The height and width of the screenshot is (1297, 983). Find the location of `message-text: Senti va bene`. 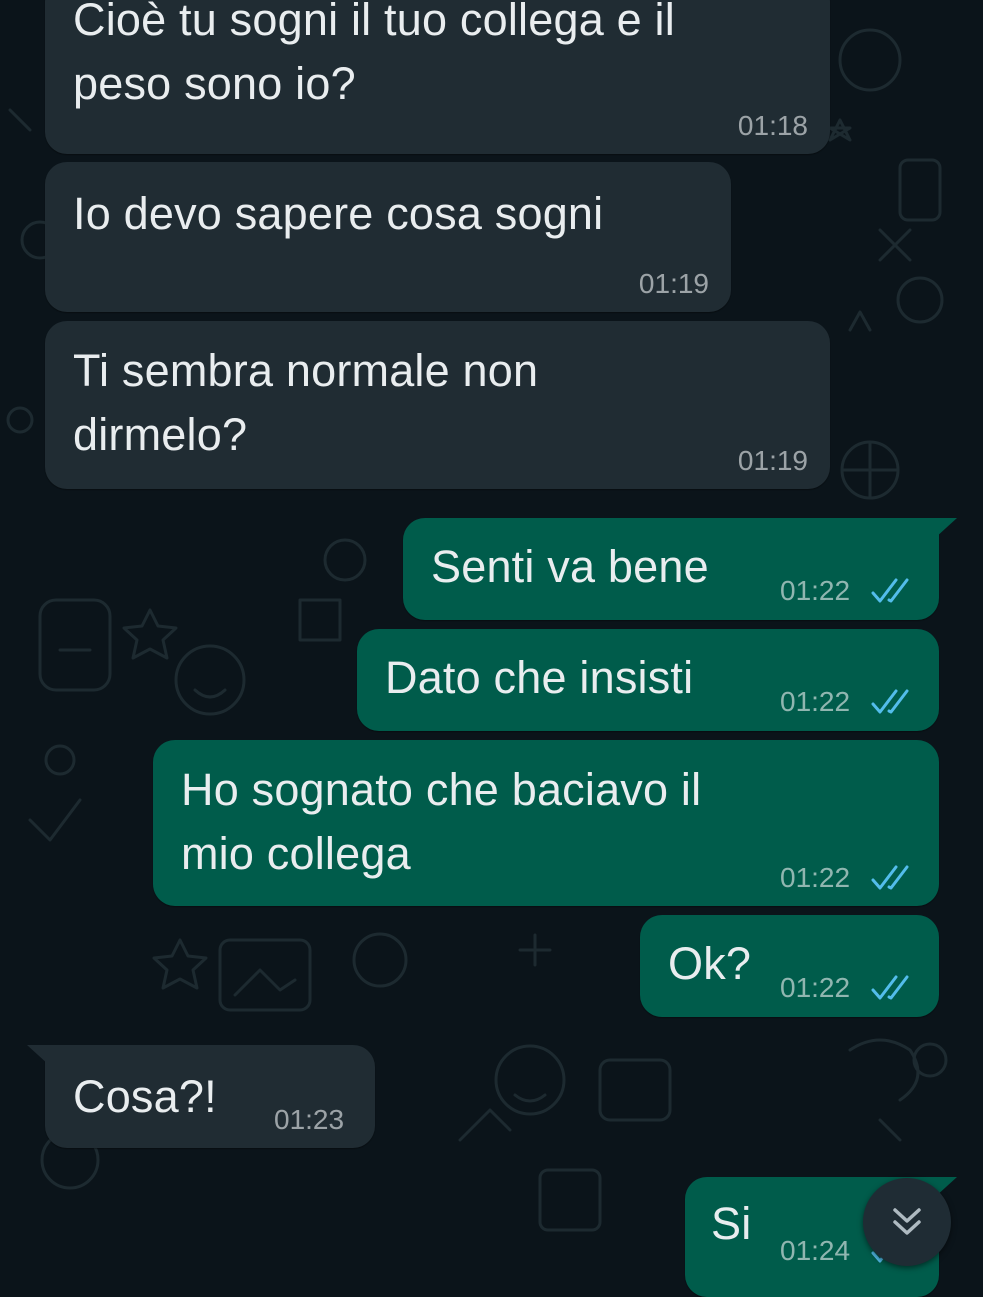

message-text: Senti va bene is located at coordinates (570, 566).